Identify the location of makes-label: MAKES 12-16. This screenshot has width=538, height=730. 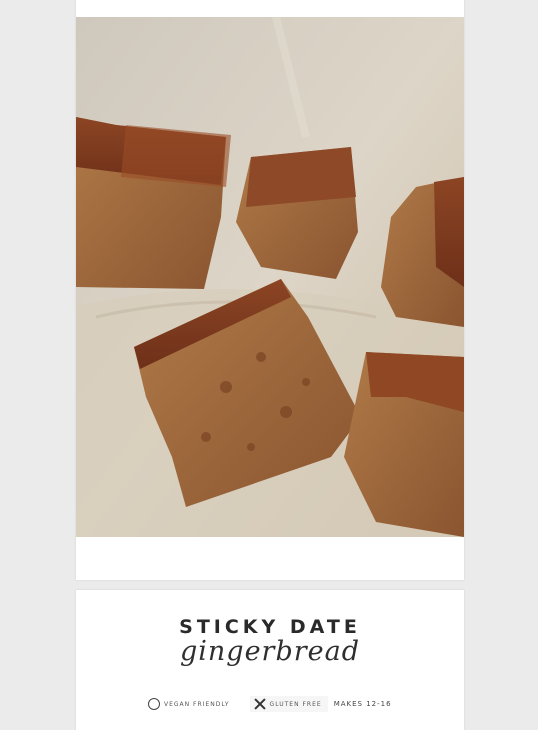
(362, 704).